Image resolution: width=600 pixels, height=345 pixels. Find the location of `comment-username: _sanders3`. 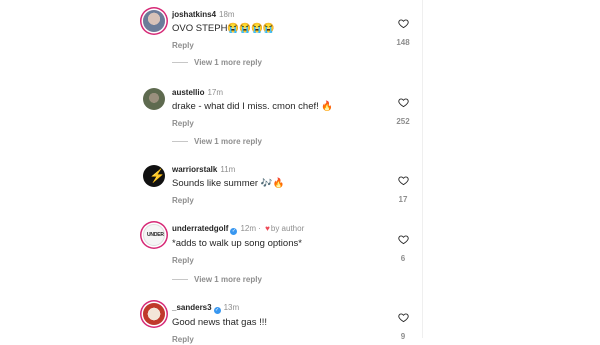

comment-username: _sanders3 is located at coordinates (192, 307).